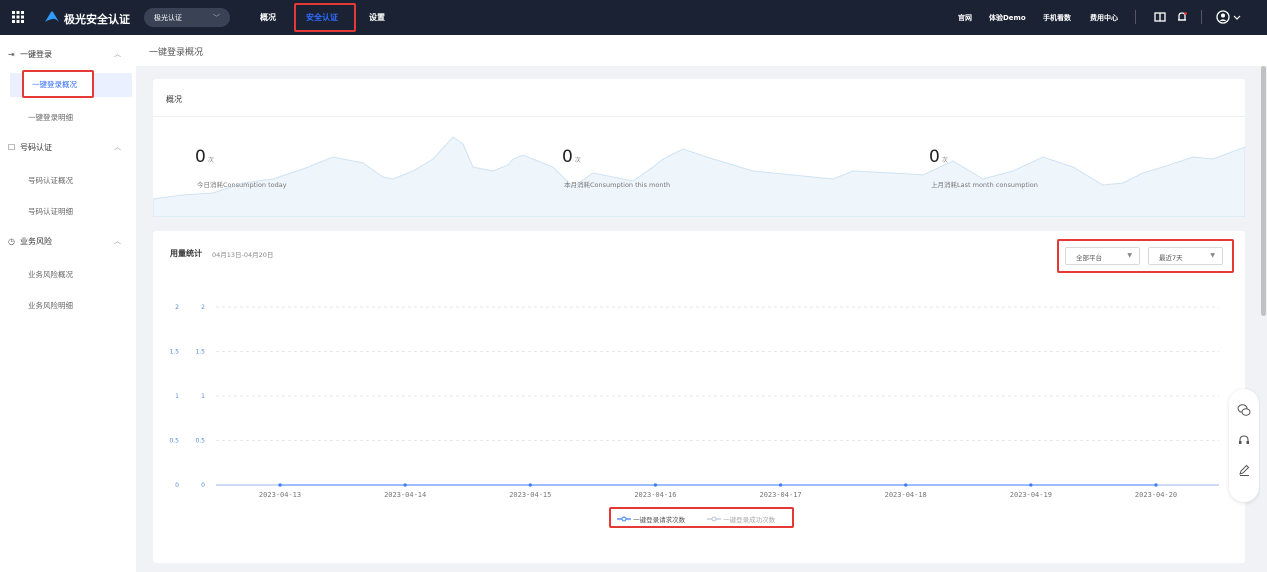  Describe the element at coordinates (12, 147) in the screenshot. I see `document-icon: ☐` at that location.